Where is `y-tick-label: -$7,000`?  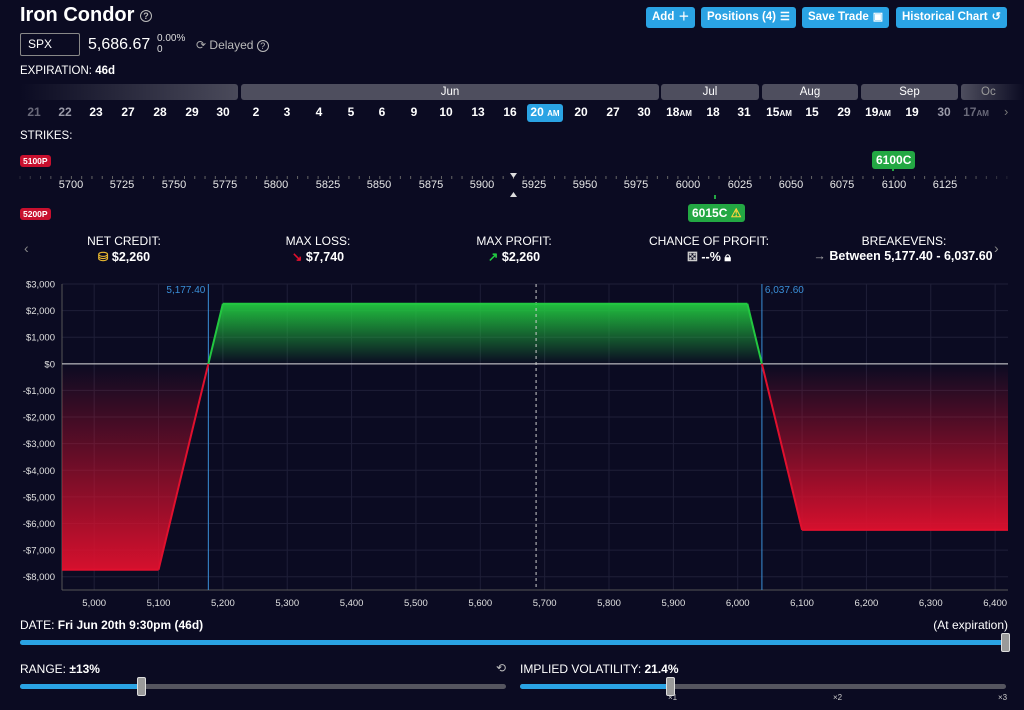
y-tick-label: -$7,000 is located at coordinates (39, 551).